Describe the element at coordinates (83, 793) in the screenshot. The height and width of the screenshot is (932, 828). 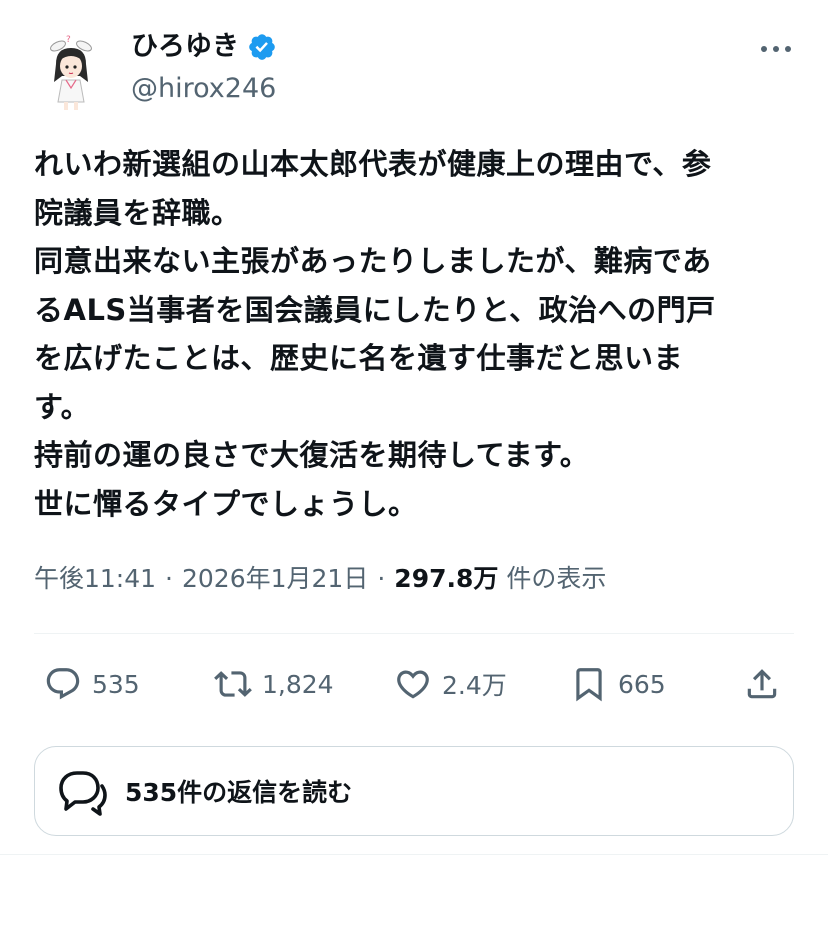
I see `conversation-icon` at that location.